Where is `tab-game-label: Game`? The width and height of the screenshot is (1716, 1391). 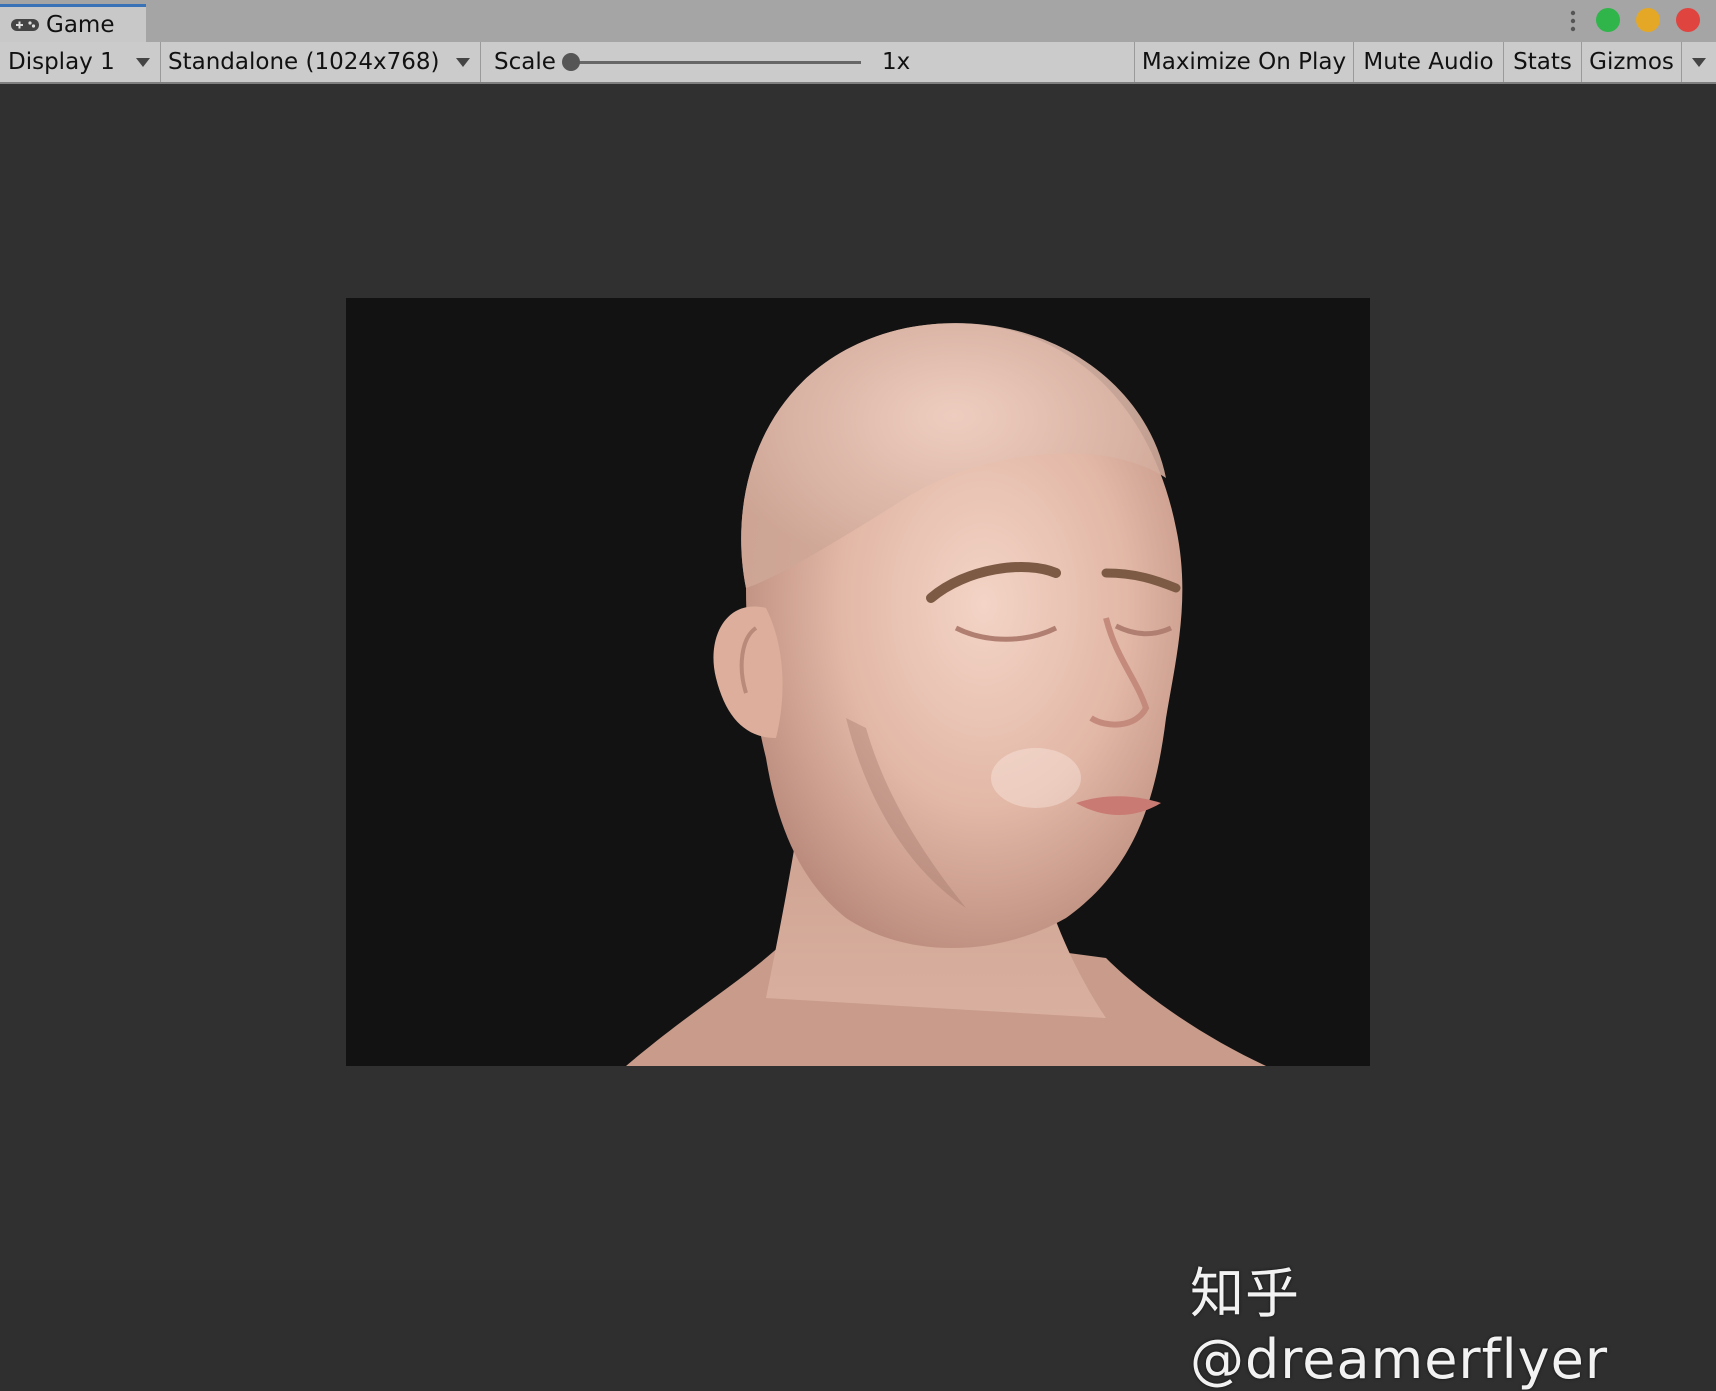
tab-game-label: Game is located at coordinates (80, 24).